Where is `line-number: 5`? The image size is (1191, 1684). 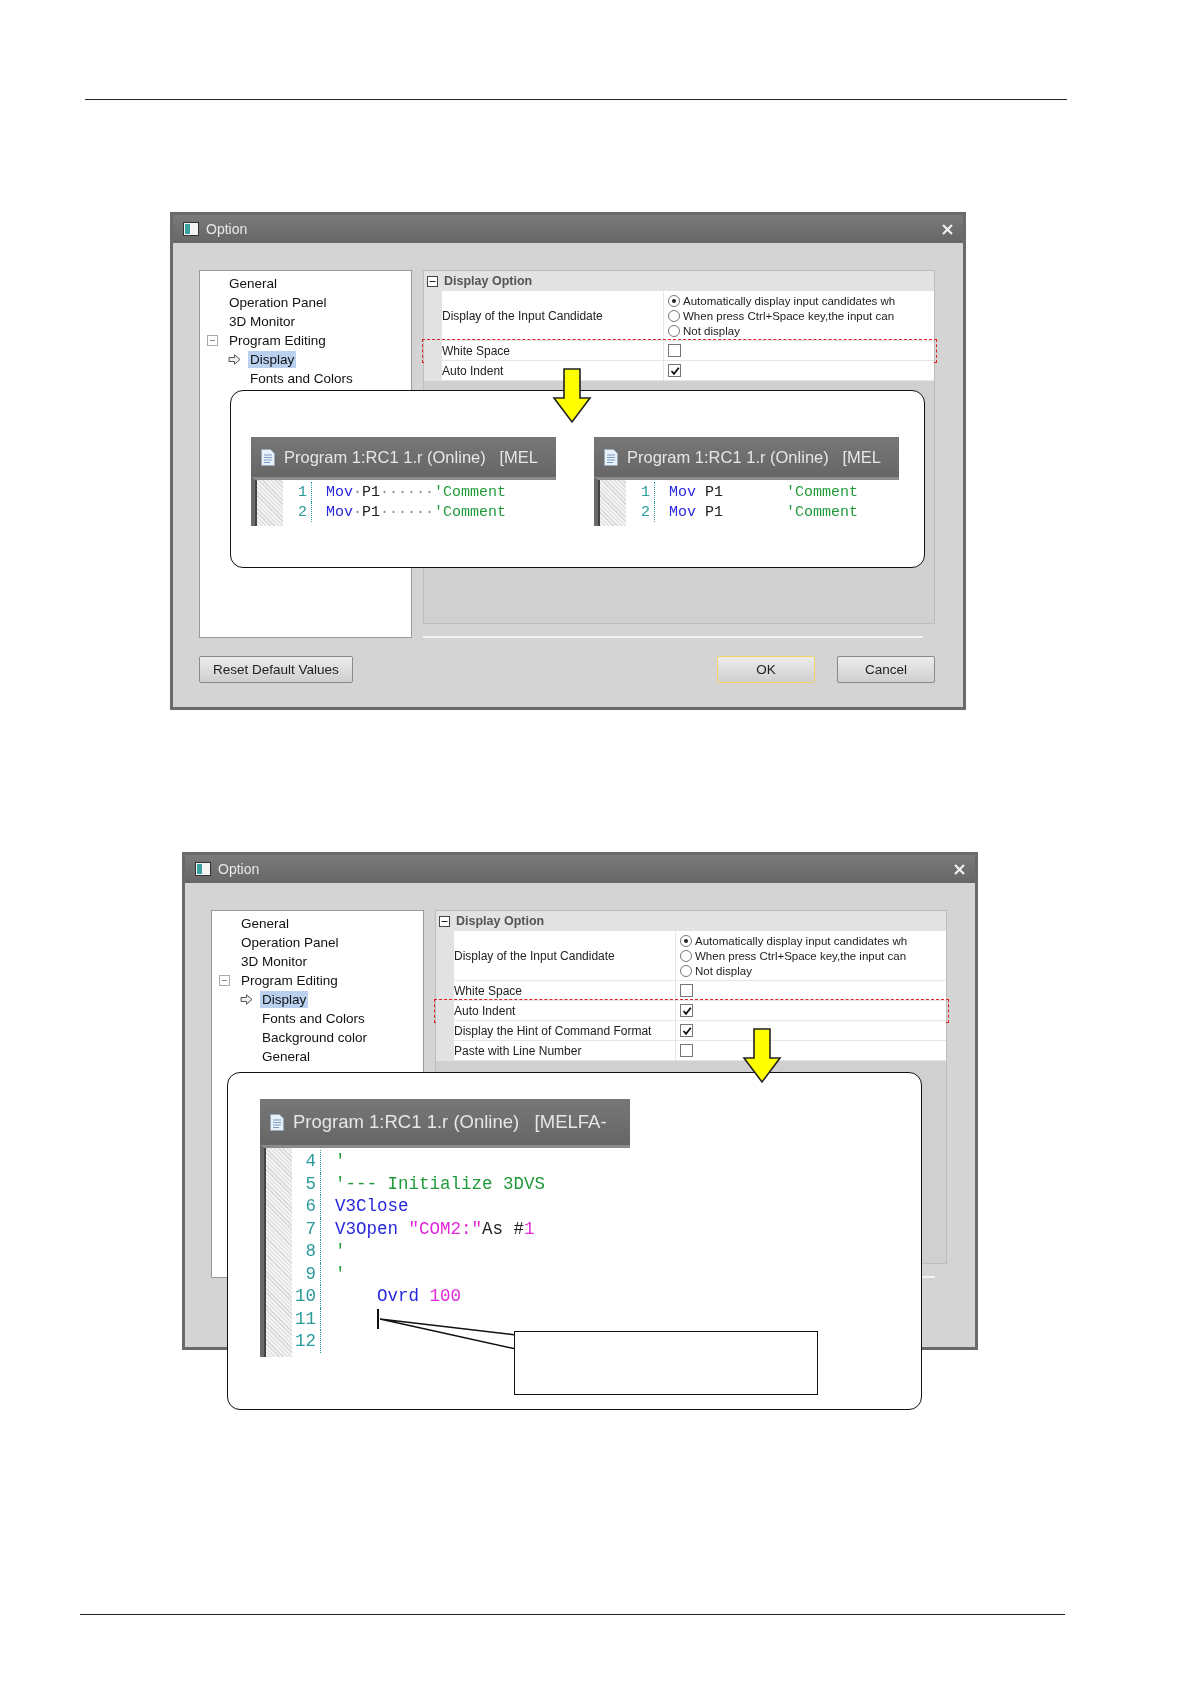 line-number: 5 is located at coordinates (306, 1183).